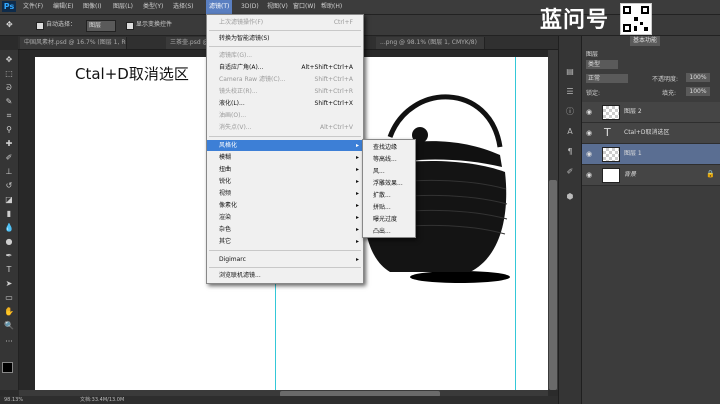  What do you see at coordinates (285, 217) in the screenshot?
I see `menu-item-render: 渲染 ▸` at bounding box center [285, 217].